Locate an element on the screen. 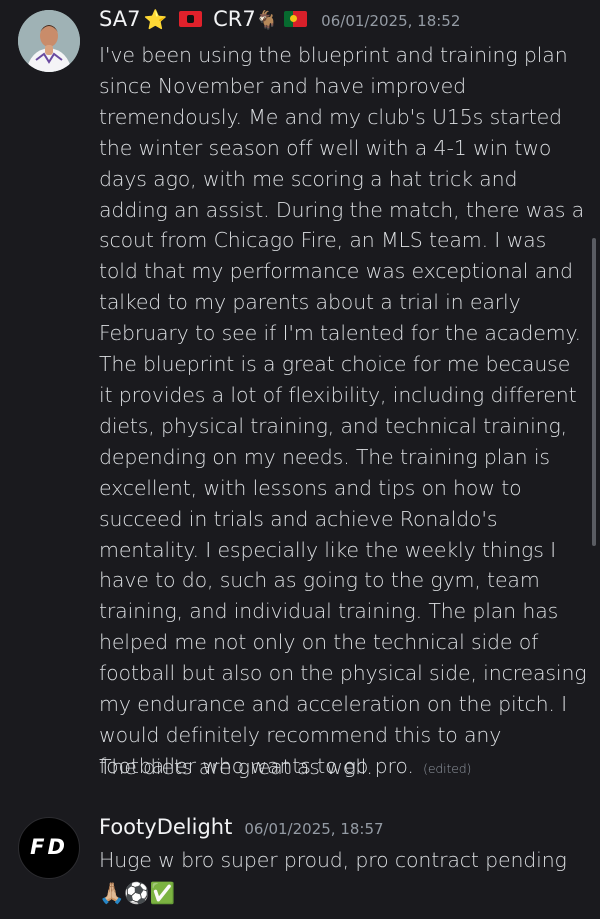 The height and width of the screenshot is (919, 600). albania-flag-icon is located at coordinates (191, 19).